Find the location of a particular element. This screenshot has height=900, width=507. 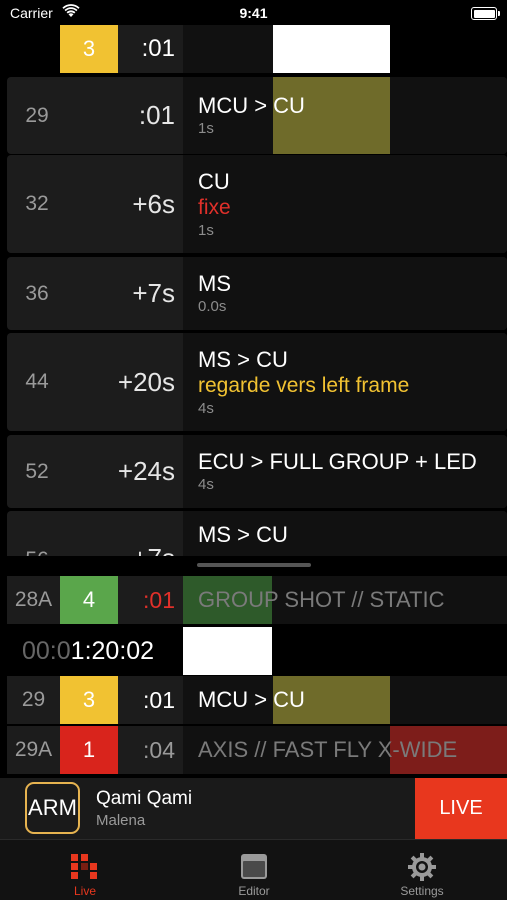

shot-number: 28A is located at coordinates (33, 599).